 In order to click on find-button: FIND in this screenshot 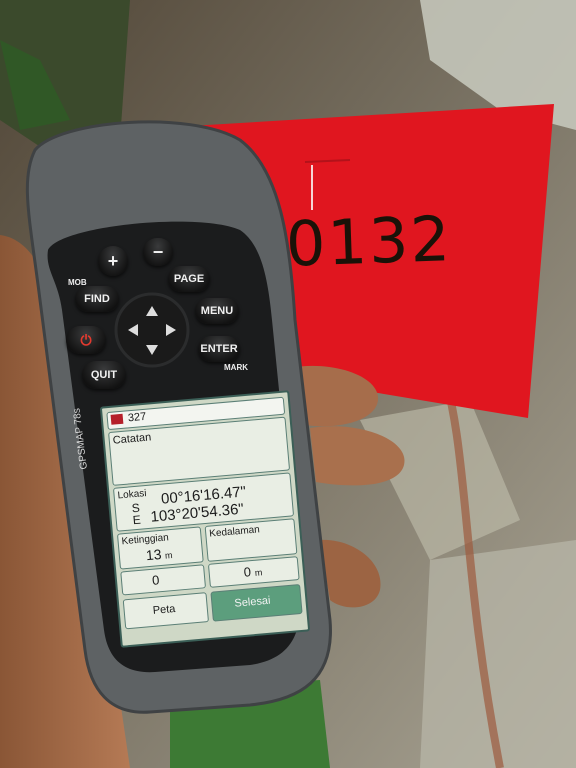, I will do `click(97, 299)`.